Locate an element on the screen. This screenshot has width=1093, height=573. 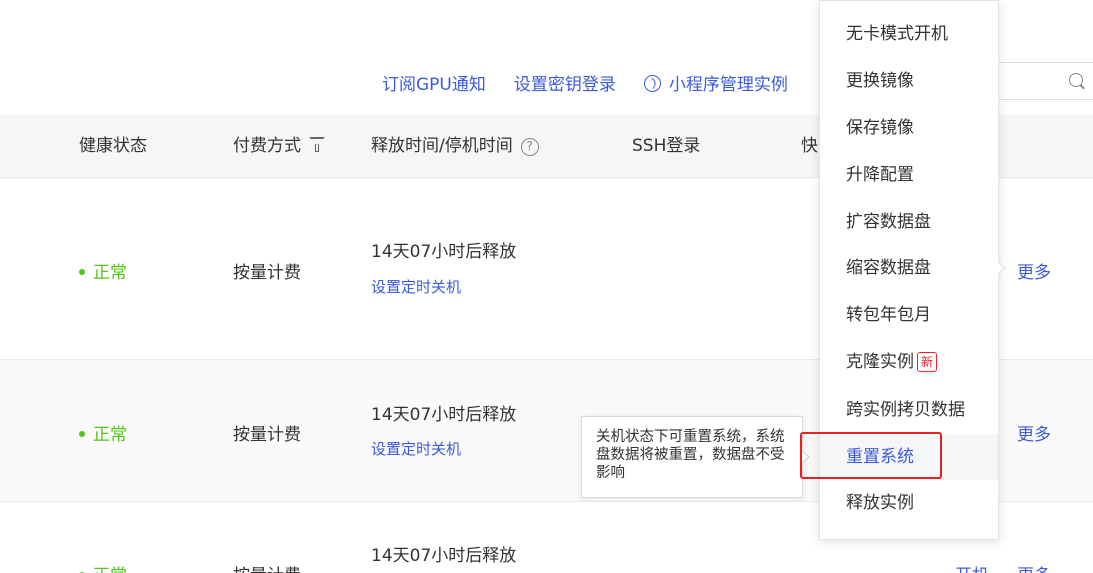
header-billing-label: 付费方式 is located at coordinates (267, 146).